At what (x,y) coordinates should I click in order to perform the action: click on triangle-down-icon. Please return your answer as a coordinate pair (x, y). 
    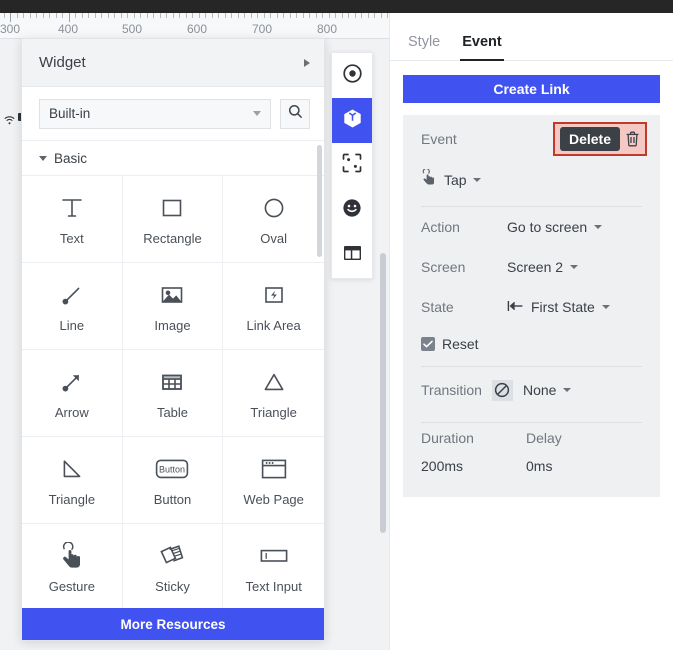
    Looking at the image, I should click on (43, 158).